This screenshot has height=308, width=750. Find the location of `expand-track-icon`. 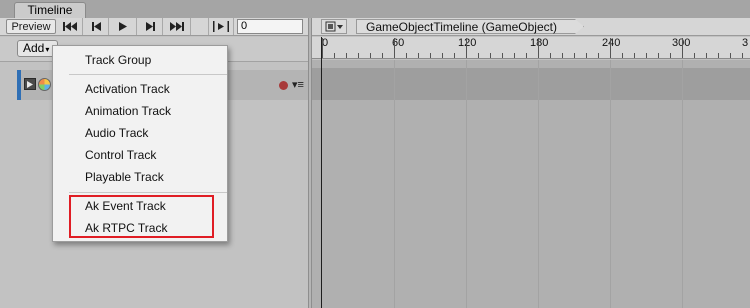

expand-track-icon is located at coordinates (30, 84).